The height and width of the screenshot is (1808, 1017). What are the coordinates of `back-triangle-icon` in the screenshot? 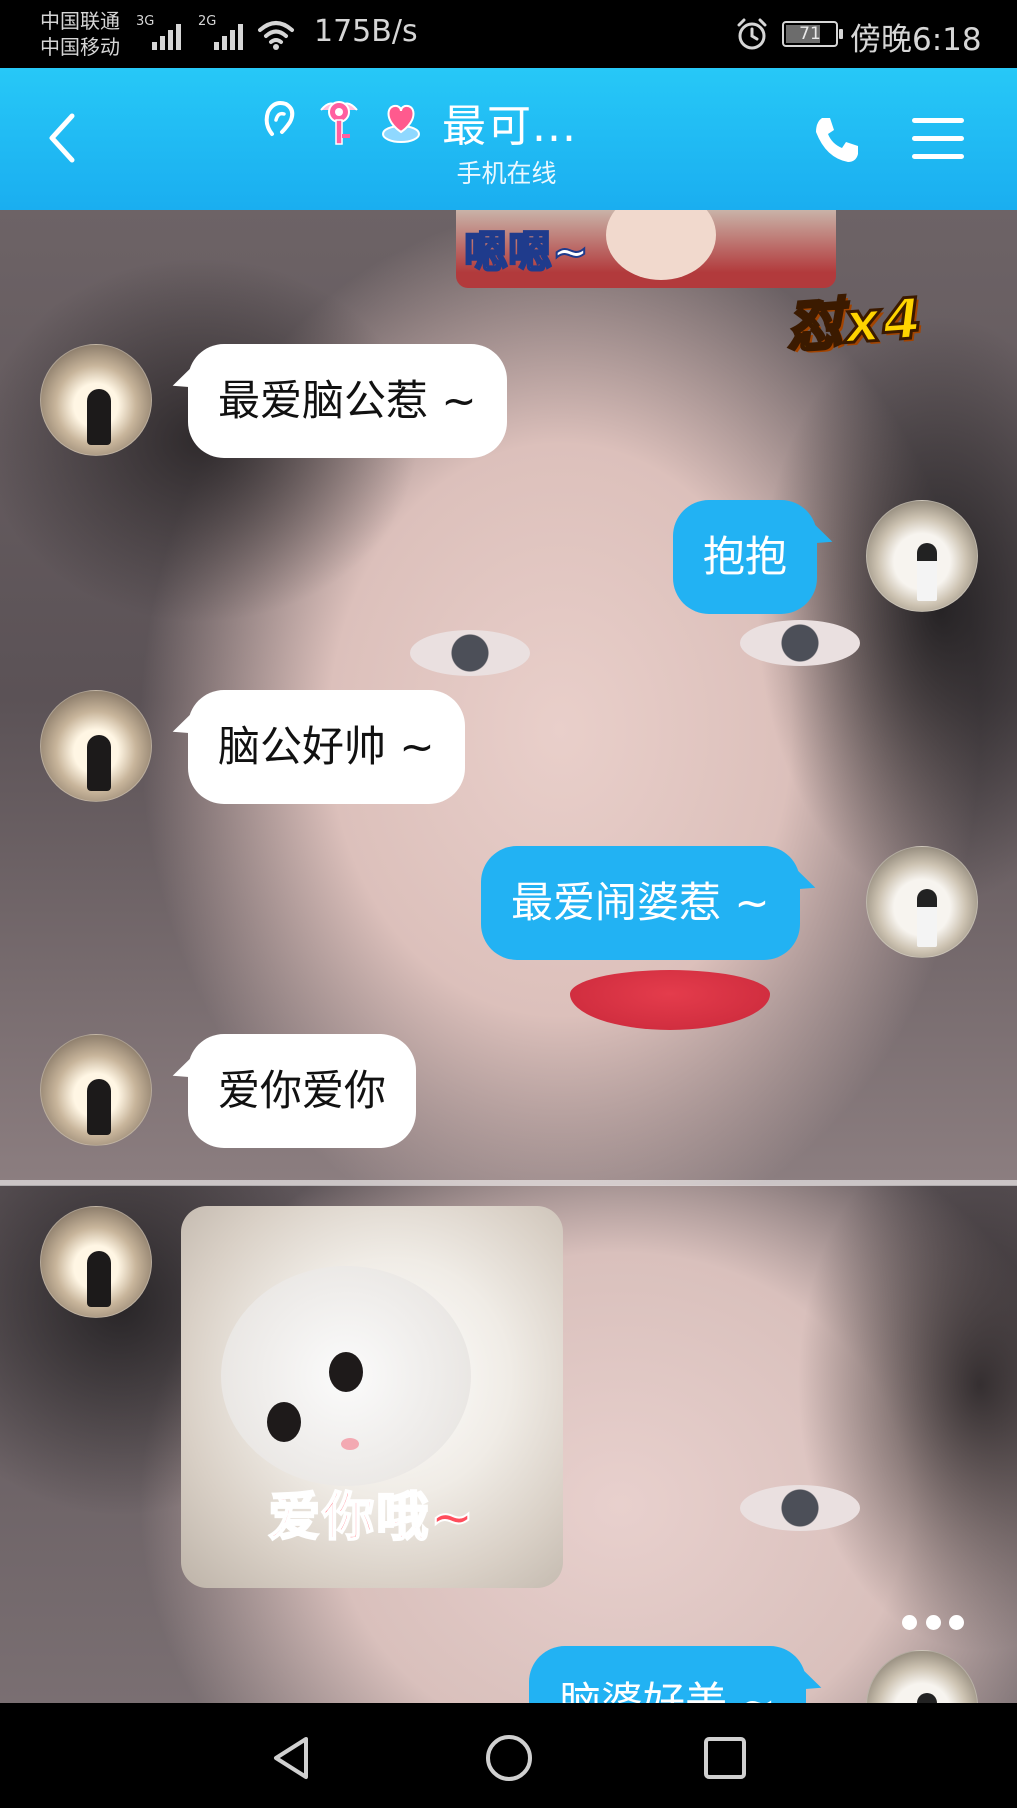 It's located at (291, 1758).